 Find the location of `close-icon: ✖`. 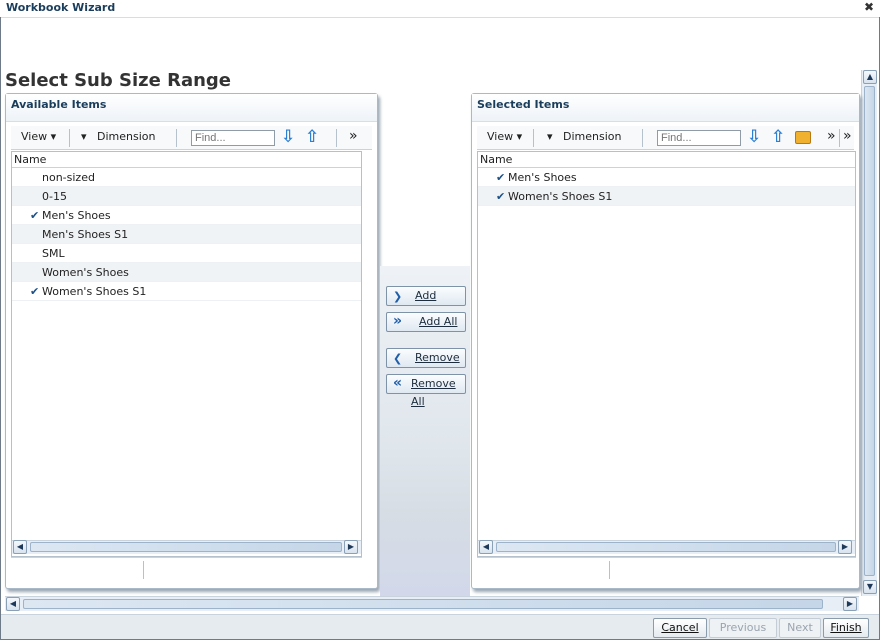

close-icon: ✖ is located at coordinates (869, 7).